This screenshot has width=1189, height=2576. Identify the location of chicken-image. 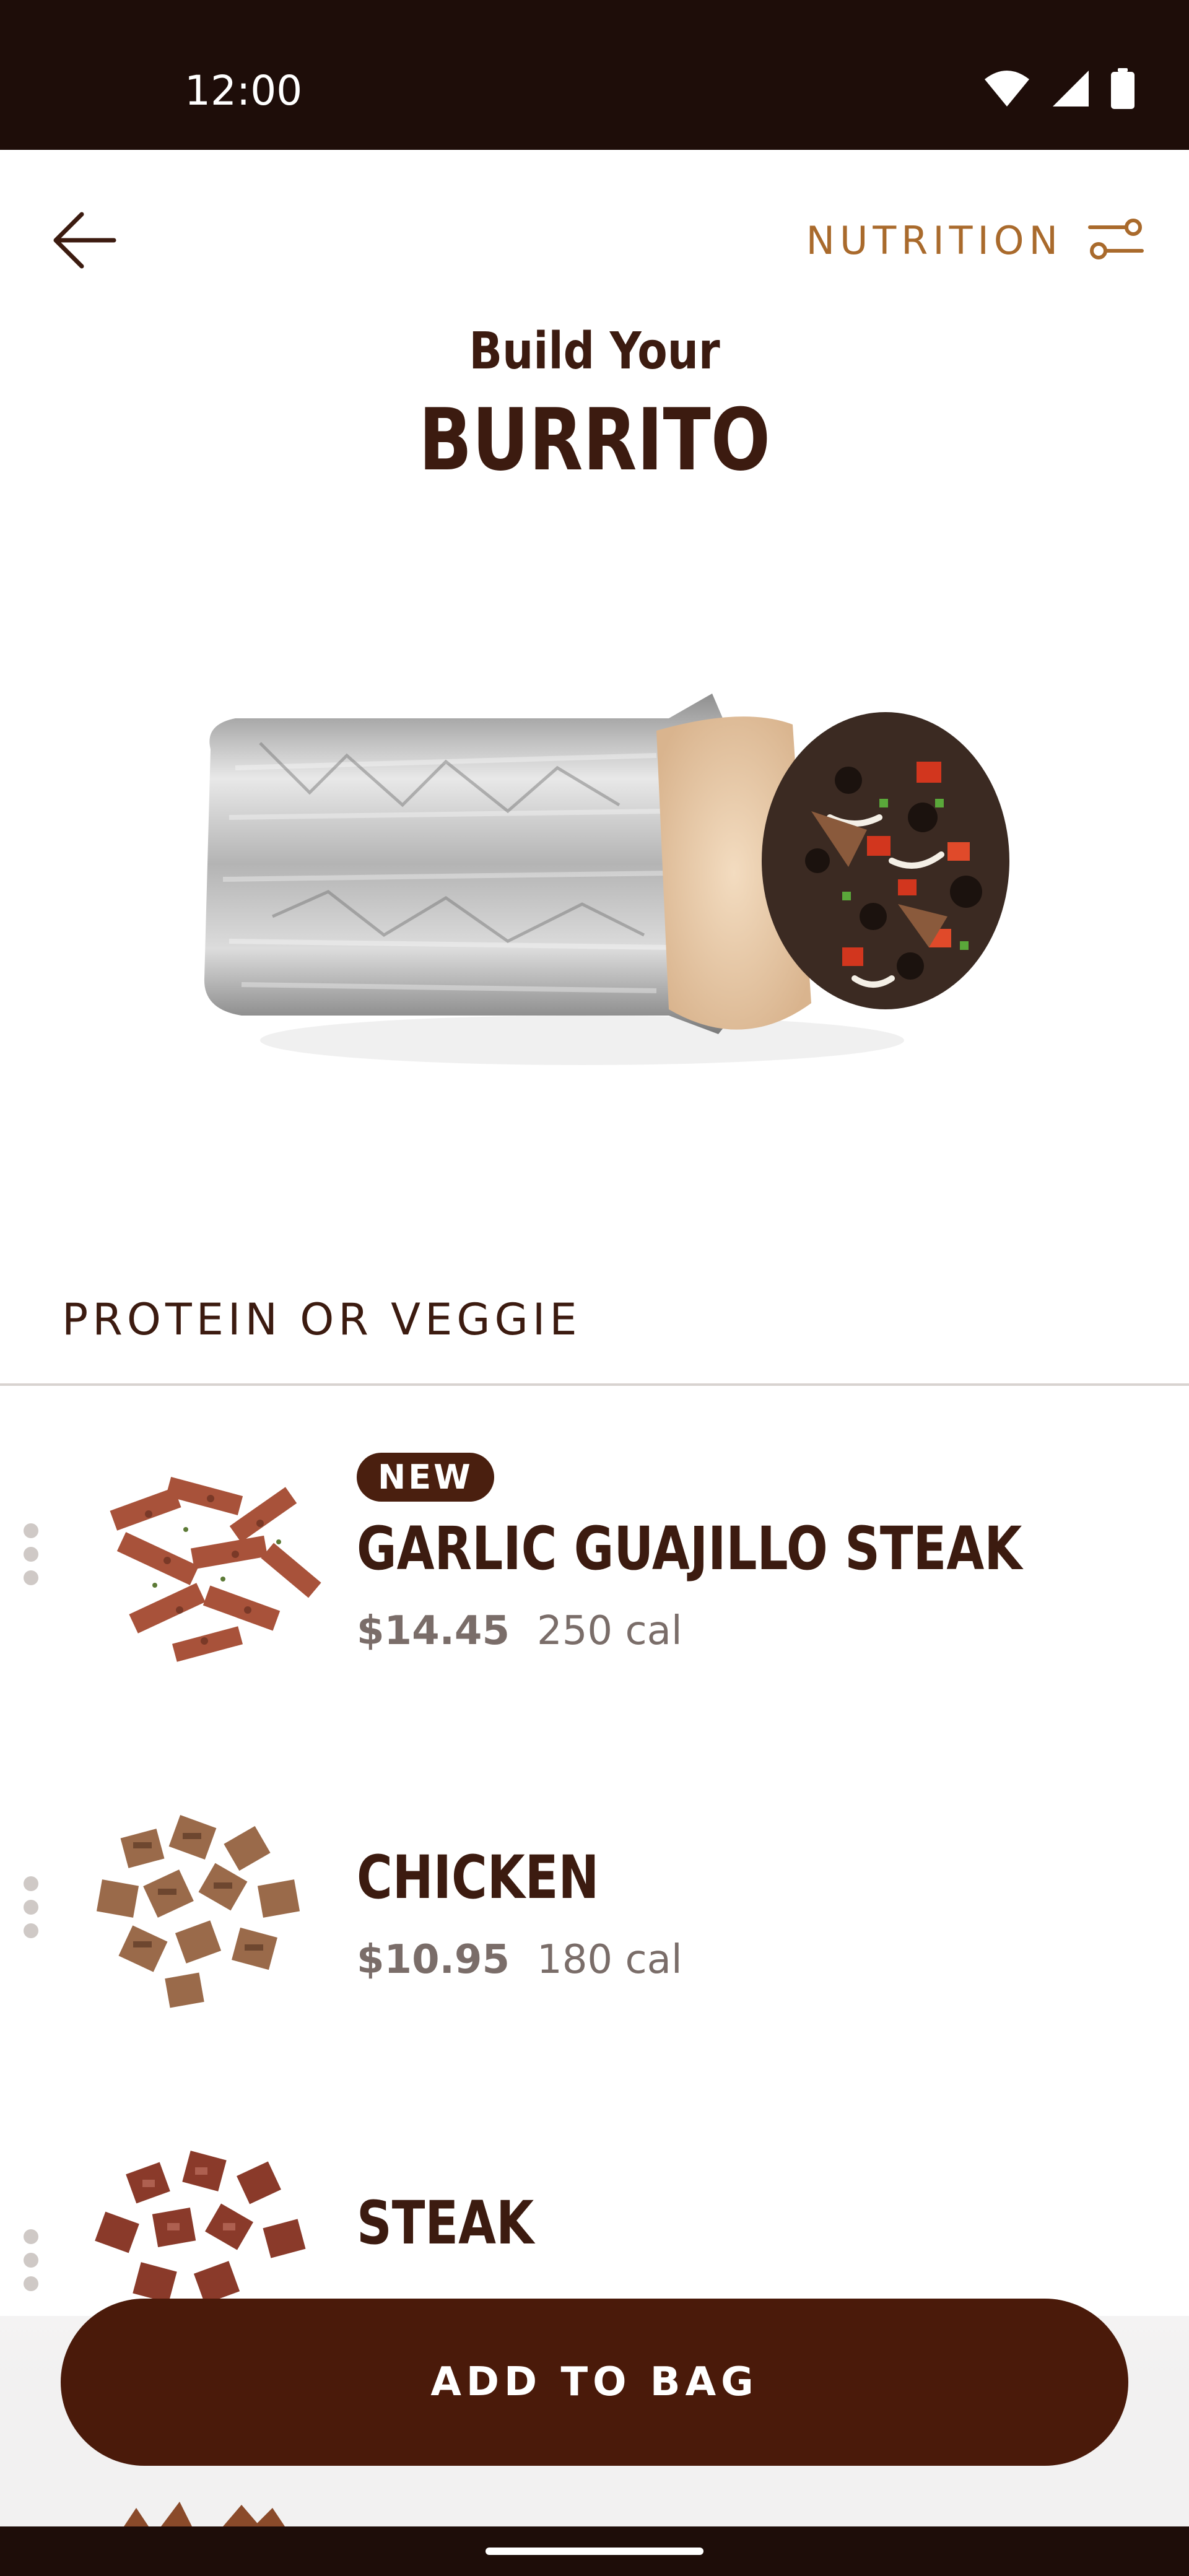
(207, 1907).